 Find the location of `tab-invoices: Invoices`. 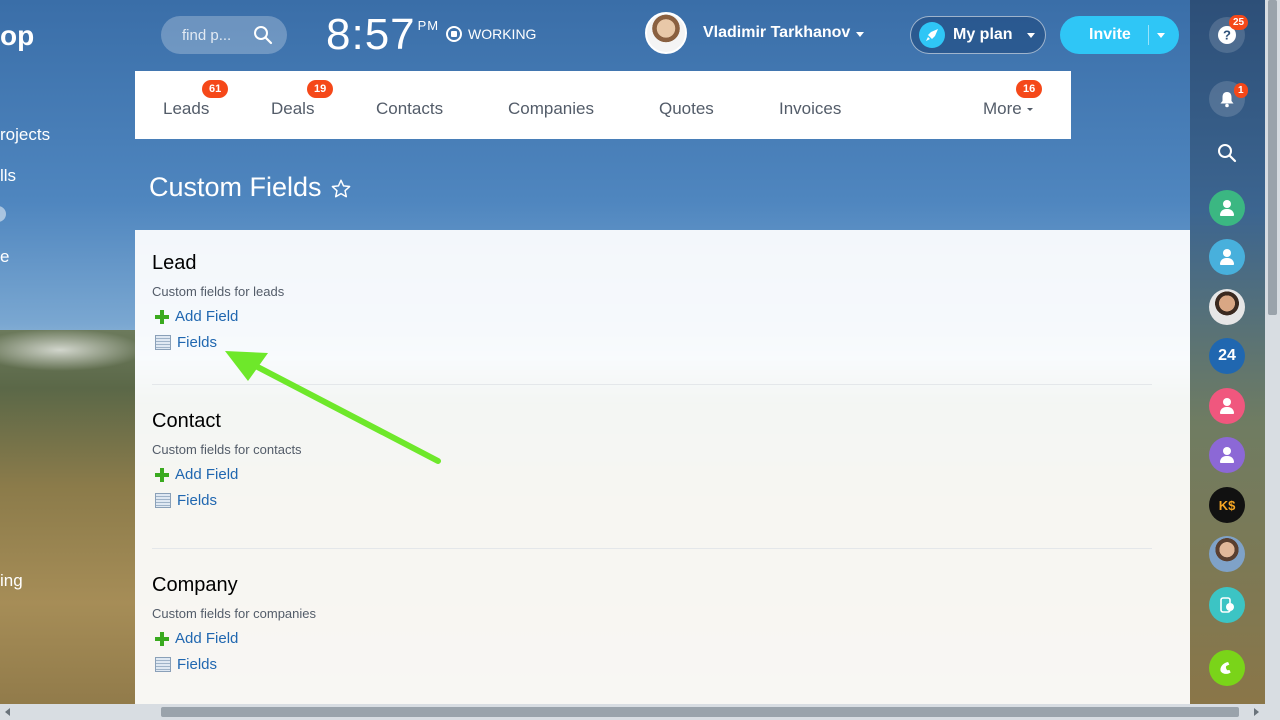

tab-invoices: Invoices is located at coordinates (810, 109).